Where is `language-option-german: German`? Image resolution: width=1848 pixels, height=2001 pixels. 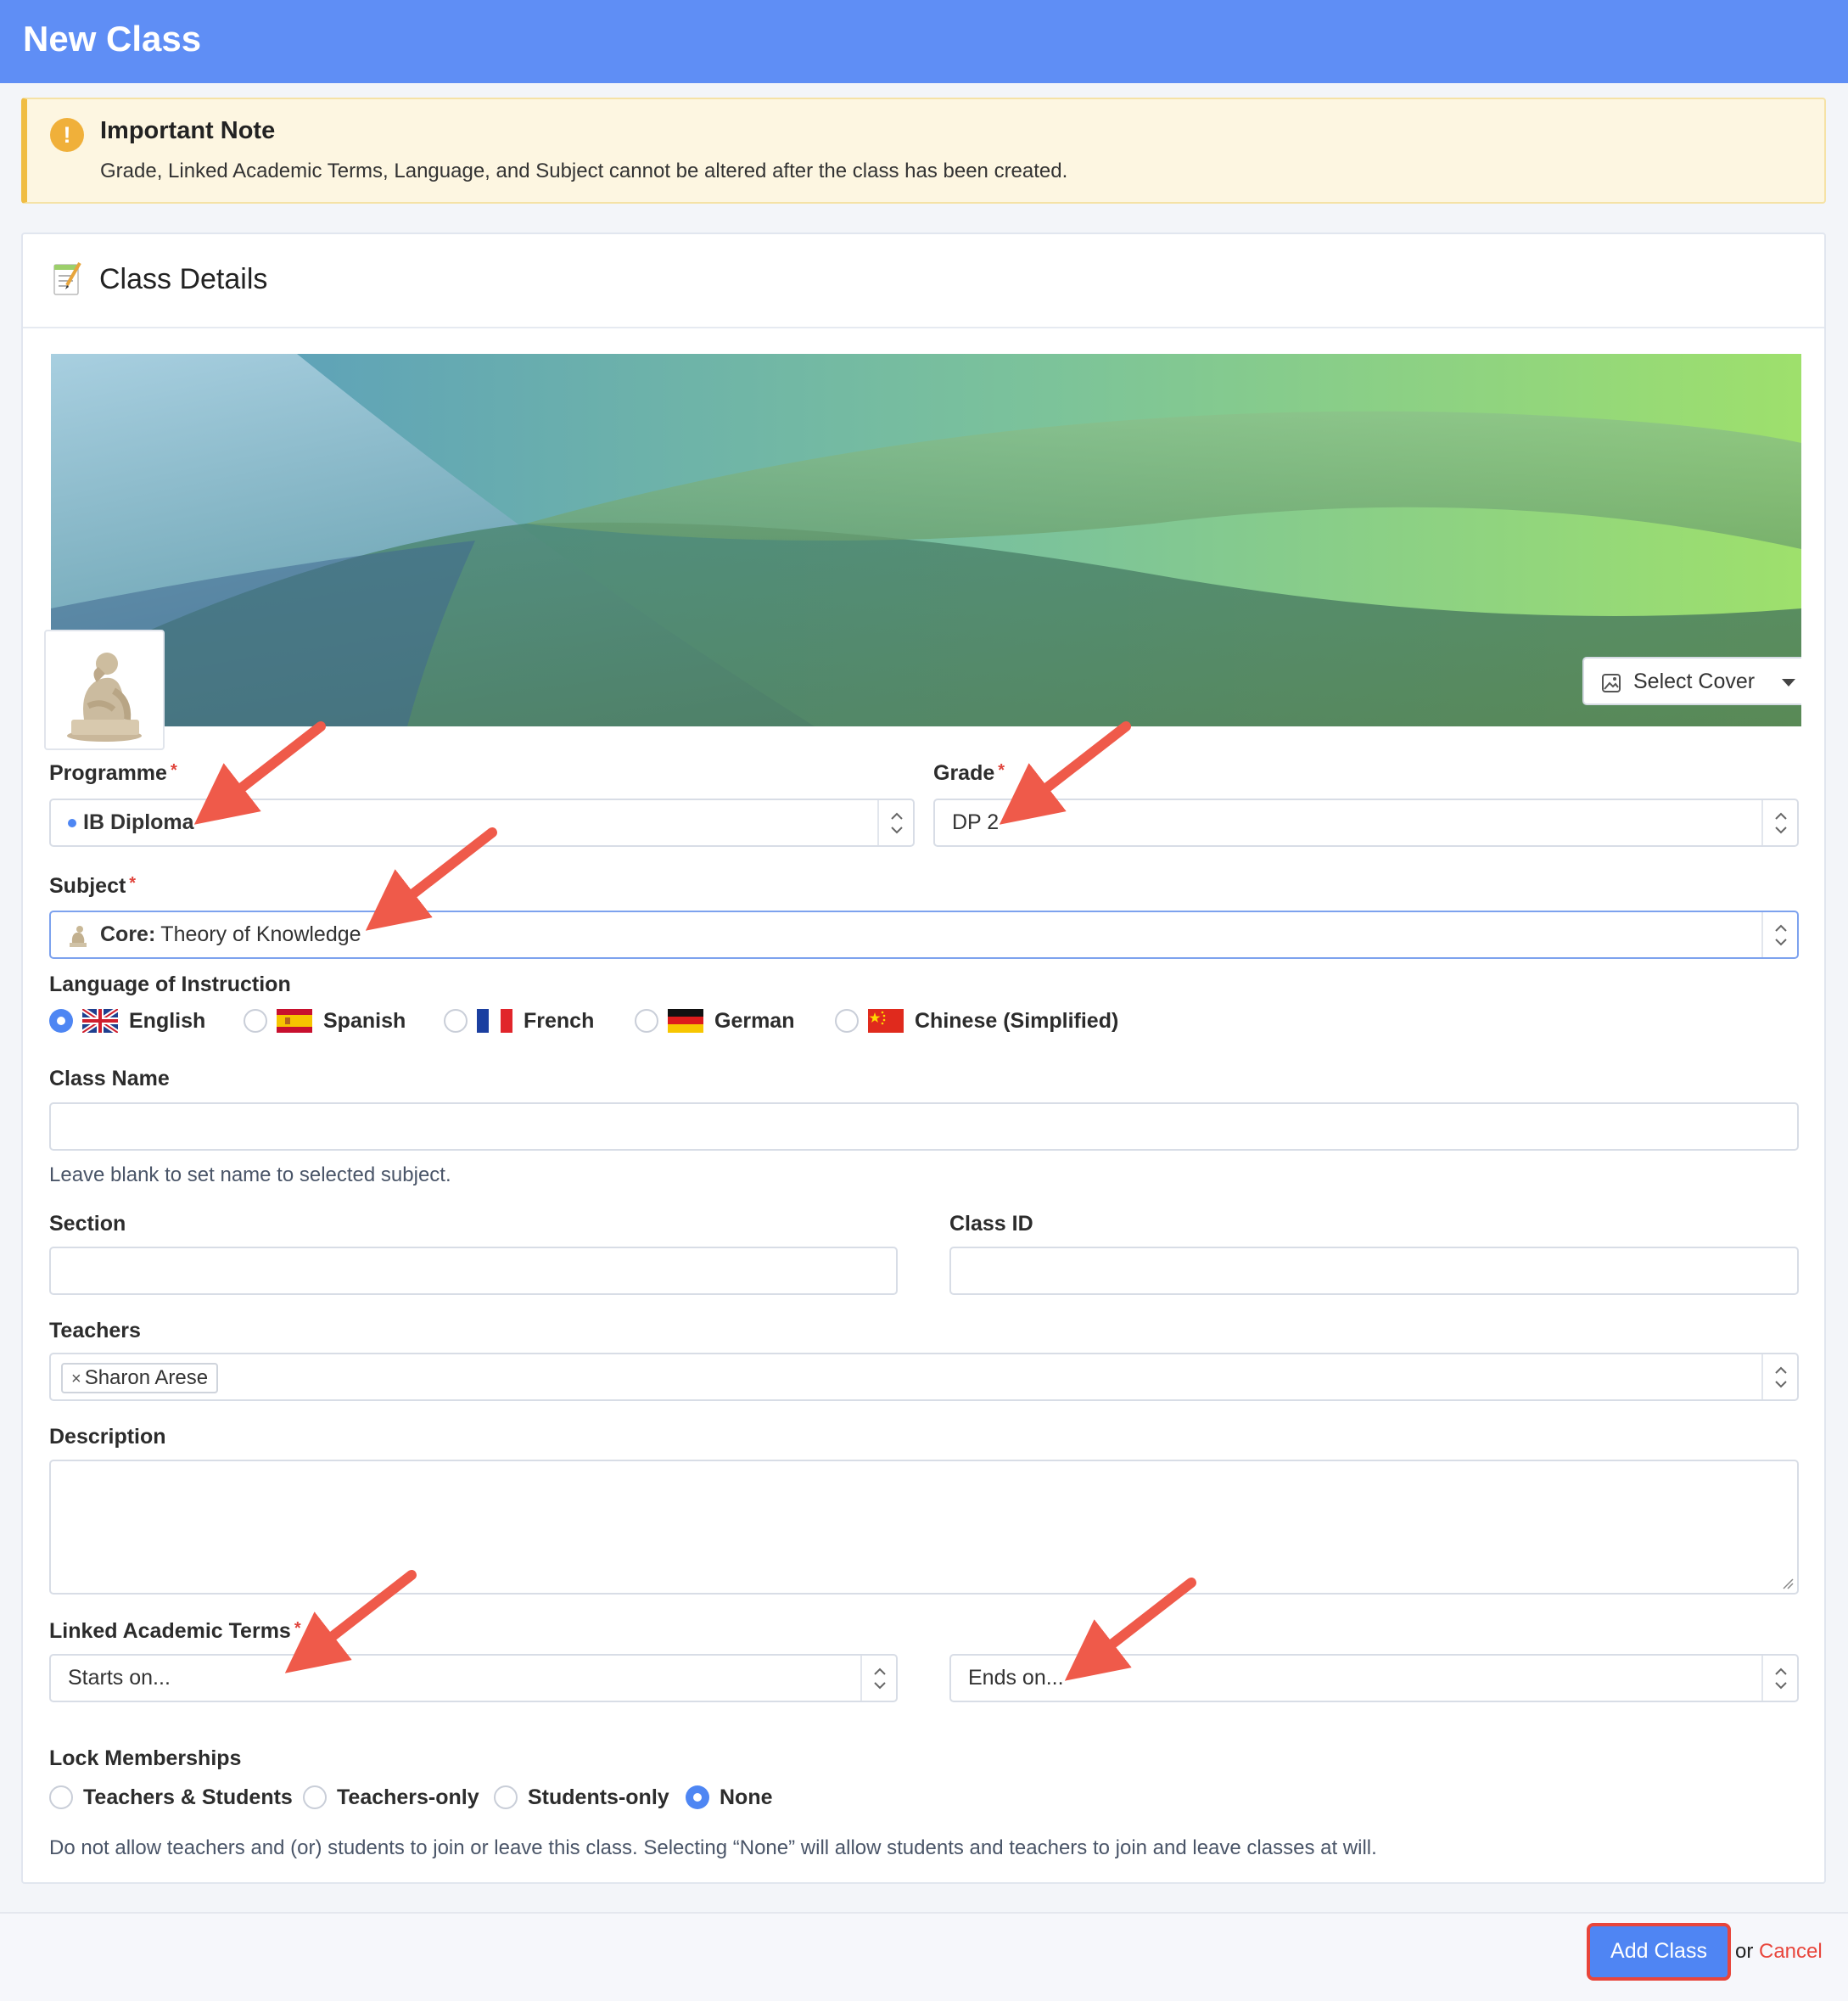 language-option-german: German is located at coordinates (754, 1021).